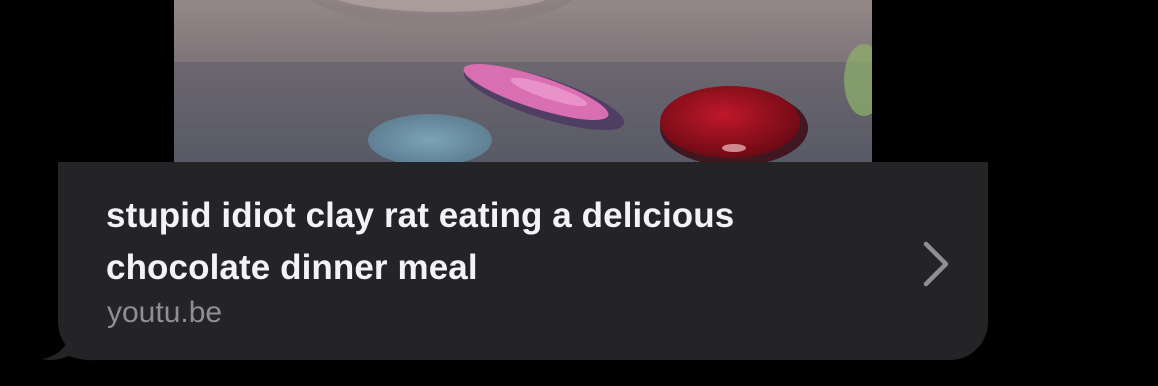 The image size is (1158, 386). I want to click on link-domain: youtu.be, so click(165, 312).